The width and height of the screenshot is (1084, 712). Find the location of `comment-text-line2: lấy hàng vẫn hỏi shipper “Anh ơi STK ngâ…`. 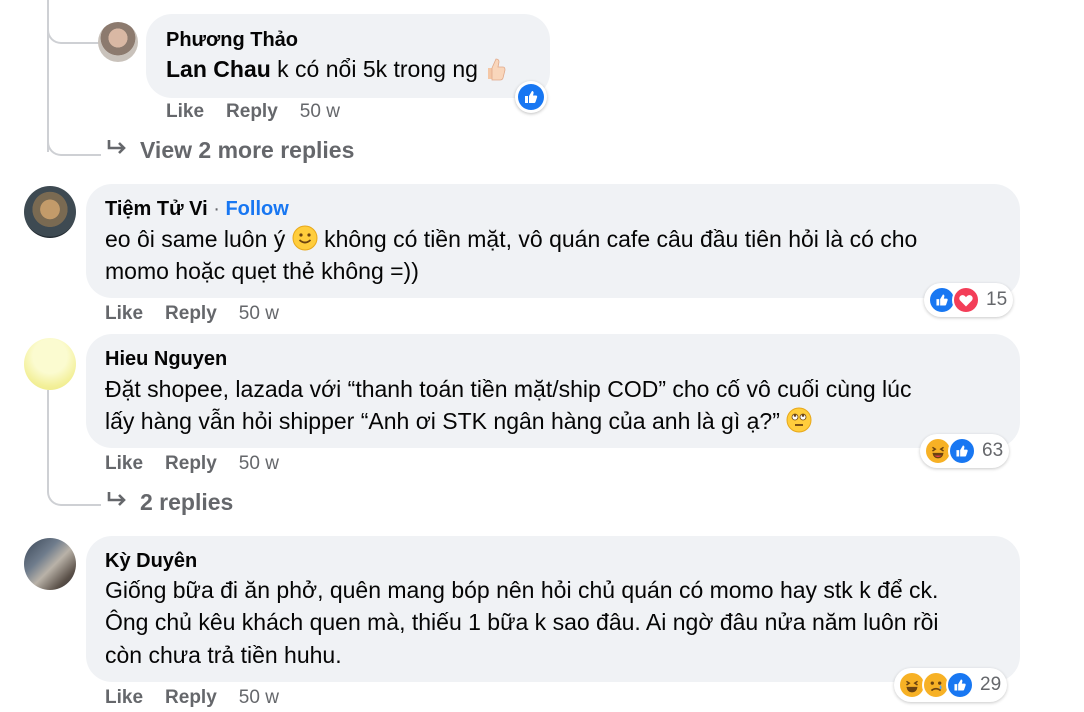

comment-text-line2: lấy hàng vẫn hỏi shipper “Anh ơi STK ngâ… is located at coordinates (458, 423).